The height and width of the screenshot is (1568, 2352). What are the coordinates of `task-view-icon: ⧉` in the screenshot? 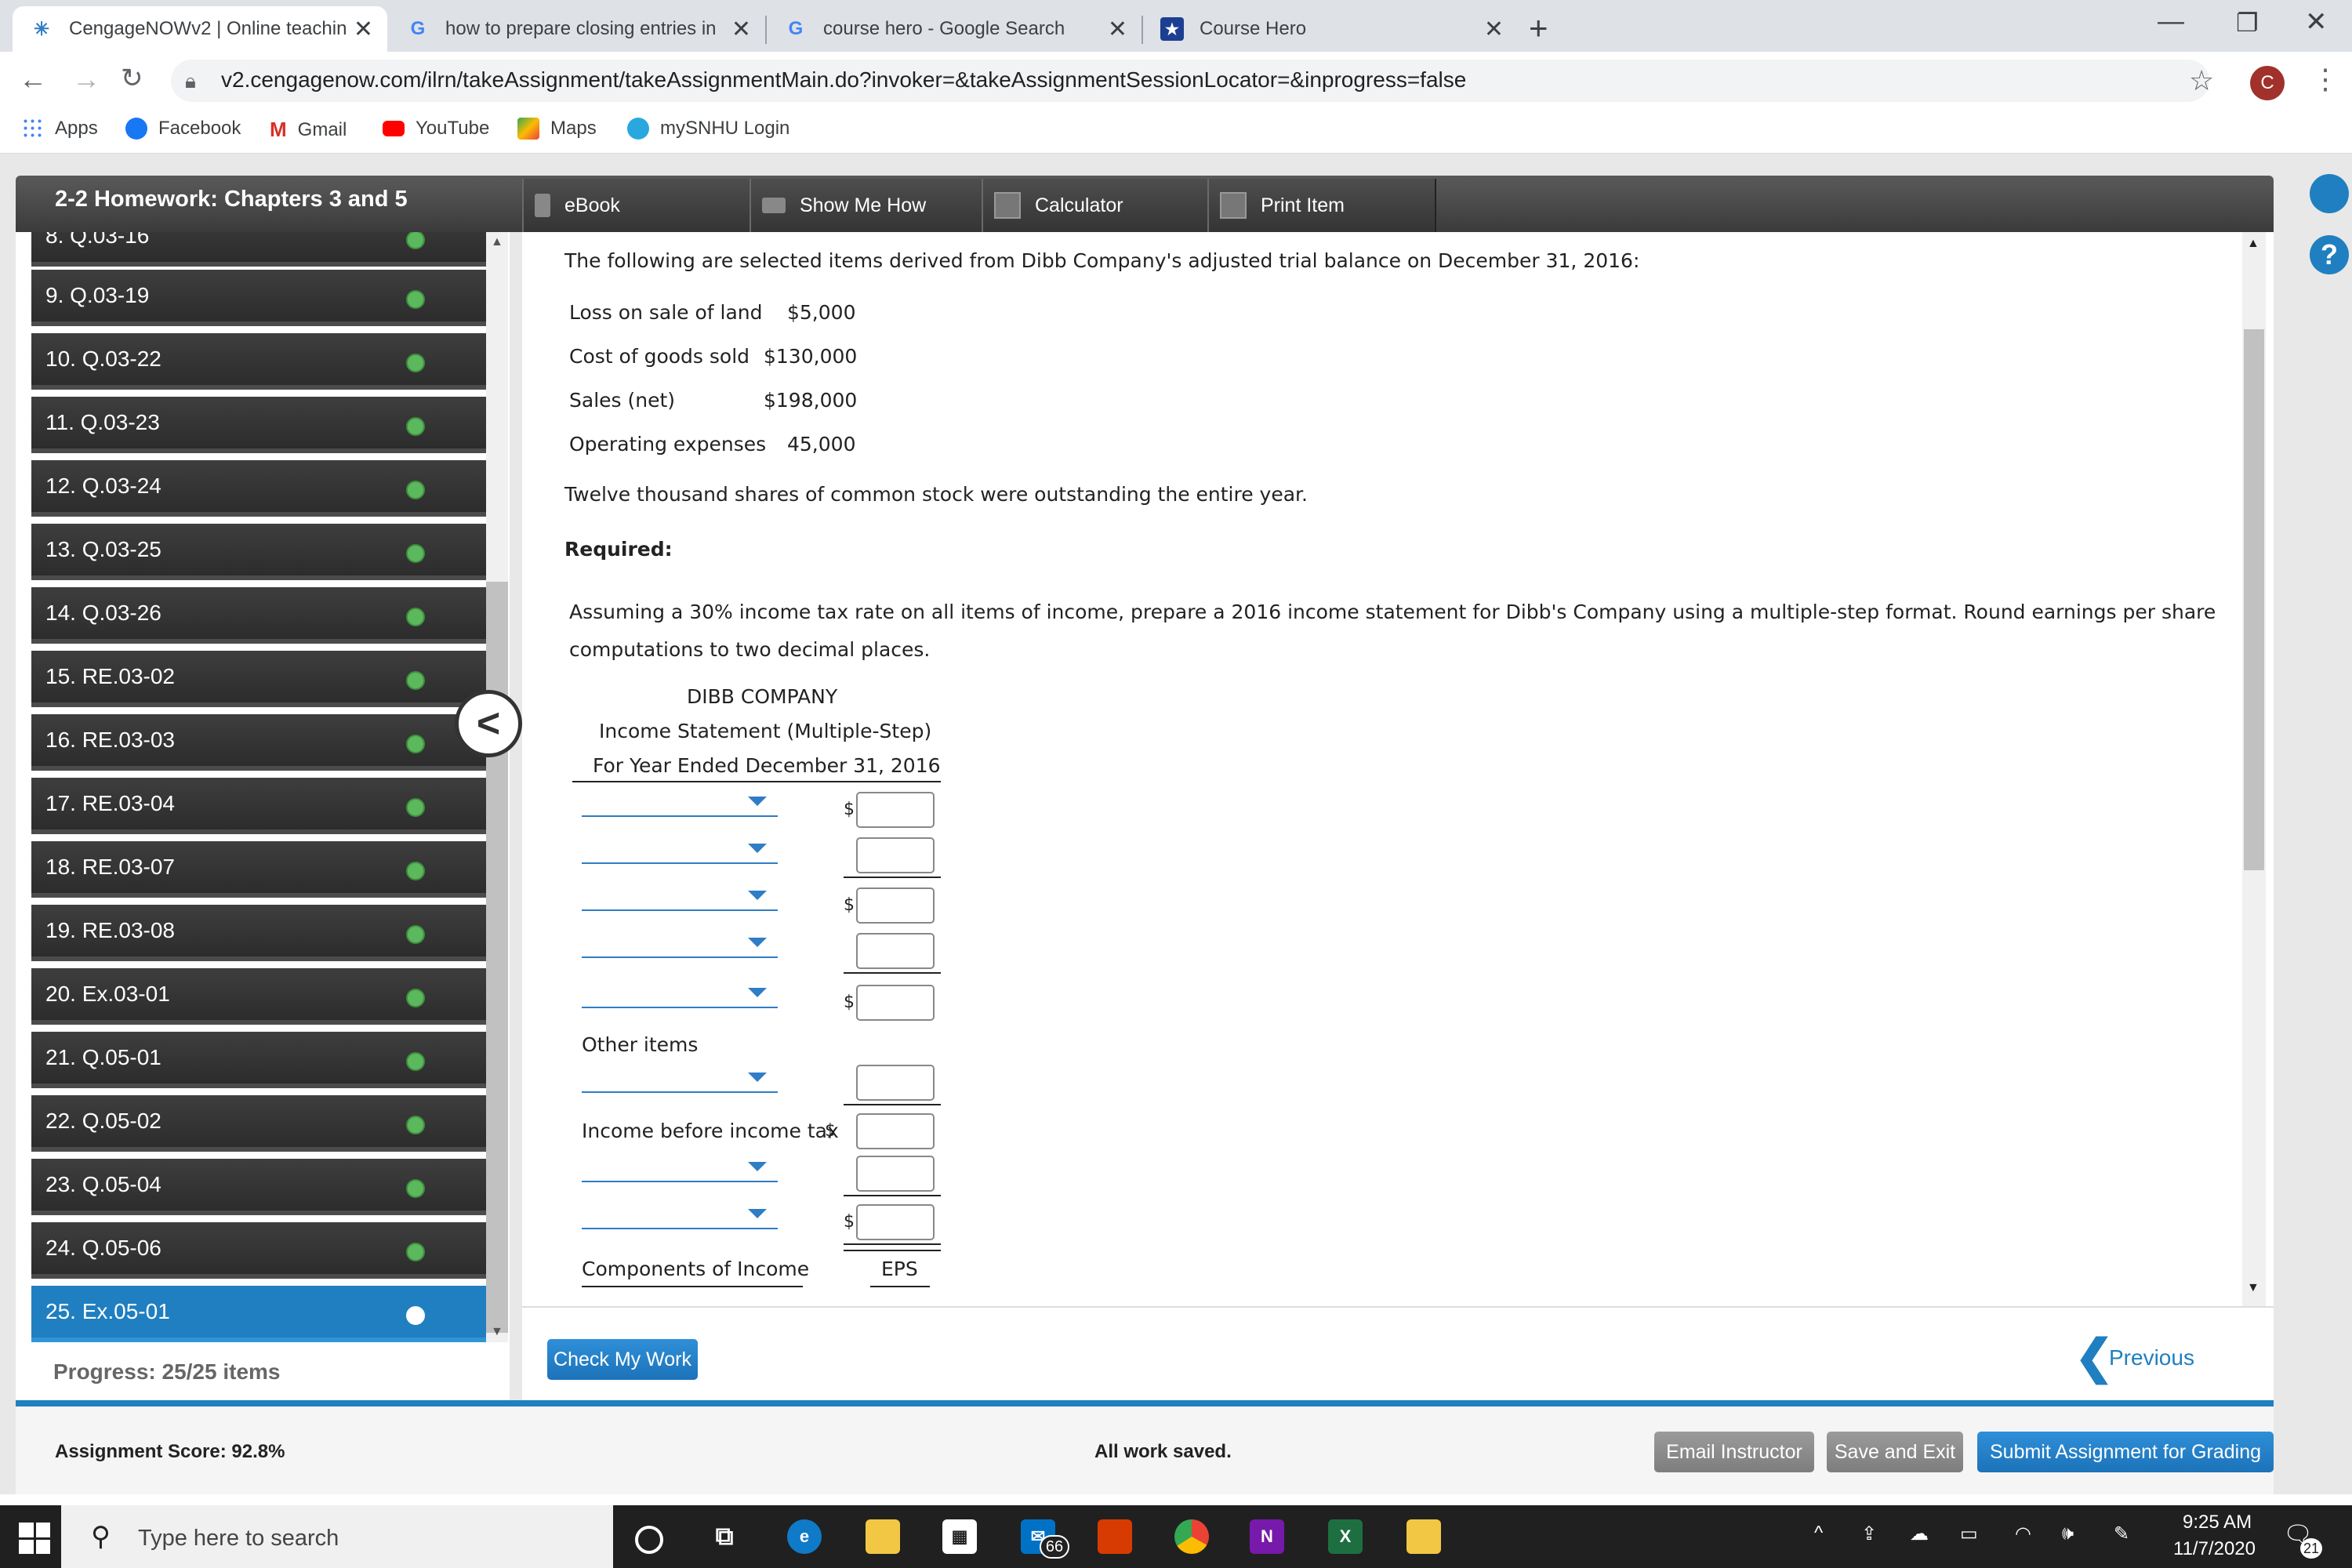 It's located at (724, 1536).